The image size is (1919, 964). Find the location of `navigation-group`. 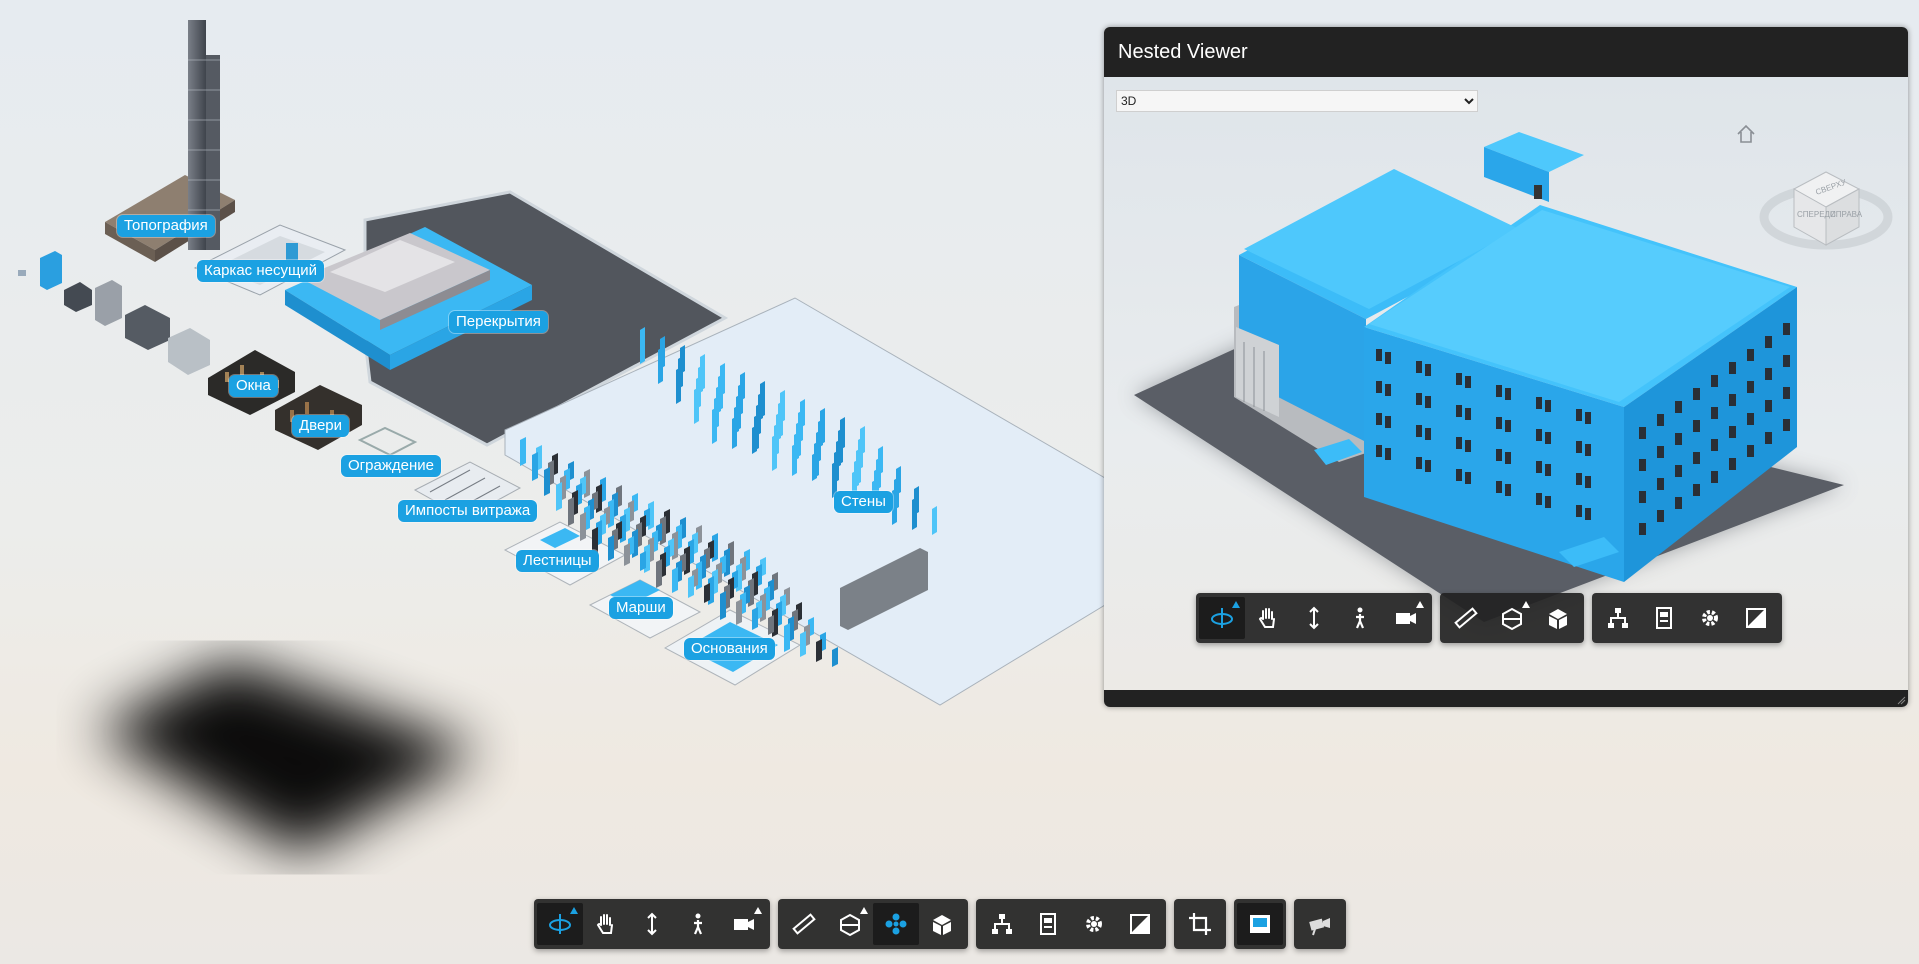

navigation-group is located at coordinates (652, 924).